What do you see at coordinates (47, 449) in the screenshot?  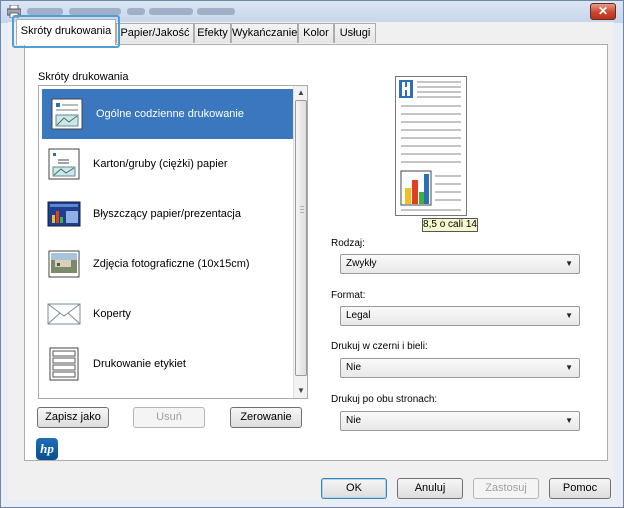 I see `hp-logo-icon: hp` at bounding box center [47, 449].